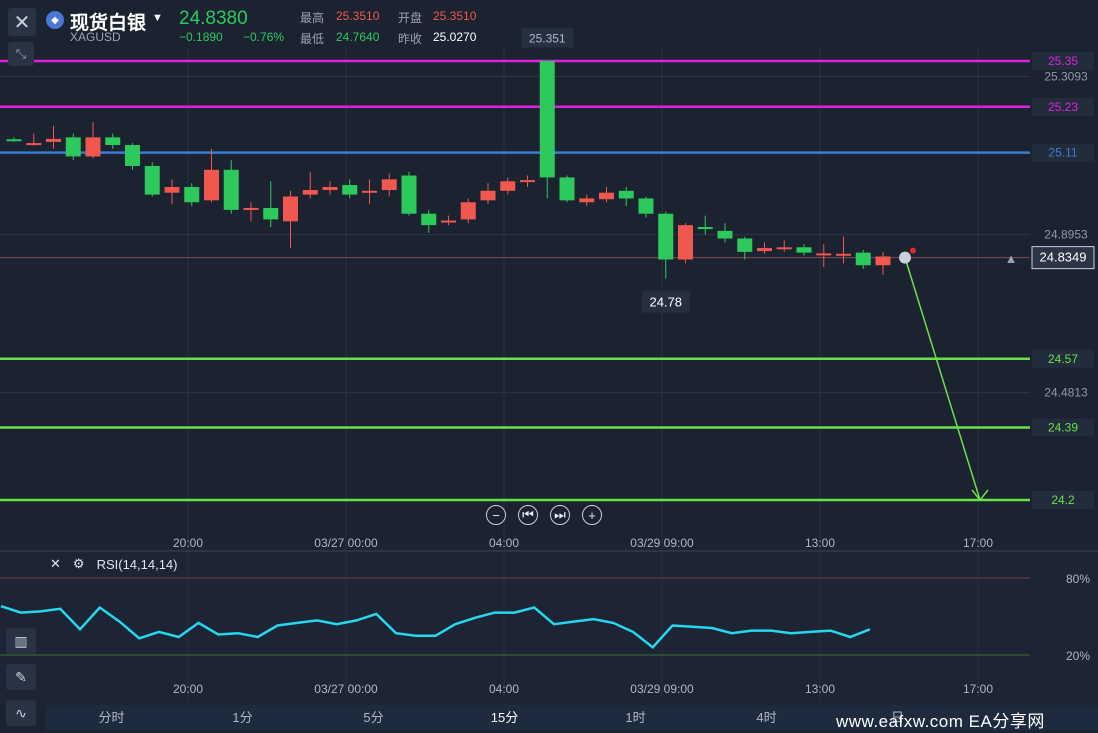 Image resolution: width=1098 pixels, height=733 pixels. What do you see at coordinates (978, 689) in the screenshot?
I see `rsi-x-tick-label: 17:00` at bounding box center [978, 689].